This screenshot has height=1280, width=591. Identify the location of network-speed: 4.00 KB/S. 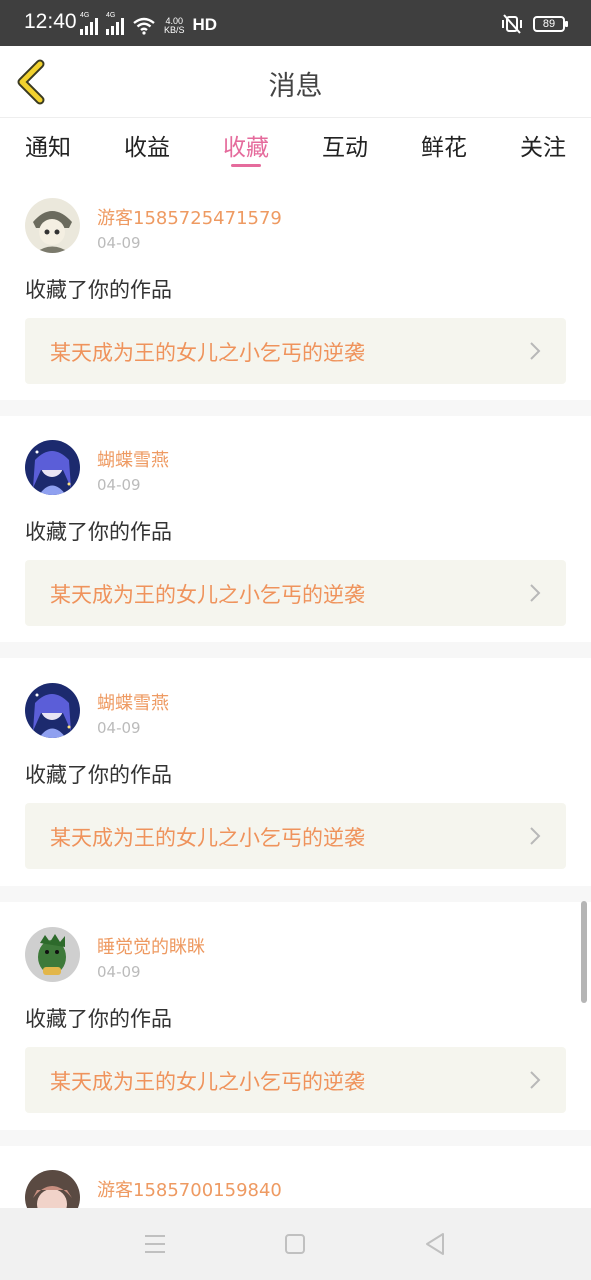
(174, 26).